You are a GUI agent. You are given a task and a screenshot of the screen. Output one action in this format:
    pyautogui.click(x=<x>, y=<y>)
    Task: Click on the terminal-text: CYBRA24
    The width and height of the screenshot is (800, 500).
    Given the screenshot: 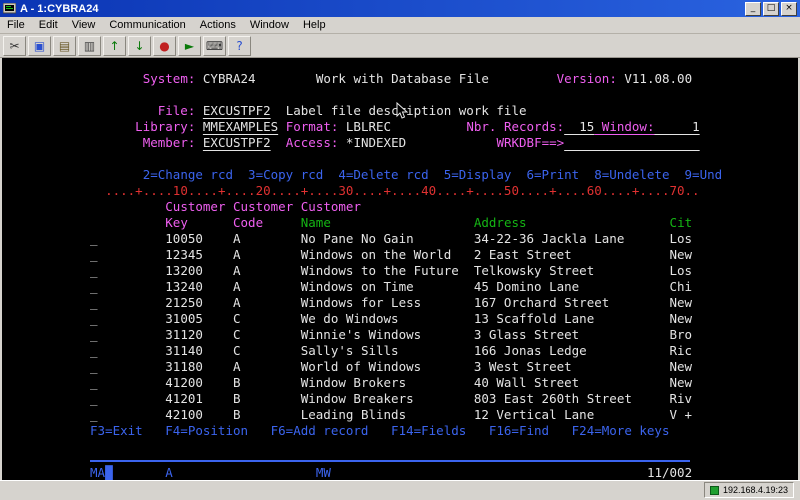 What is the action you would take?
    pyautogui.click(x=229, y=78)
    